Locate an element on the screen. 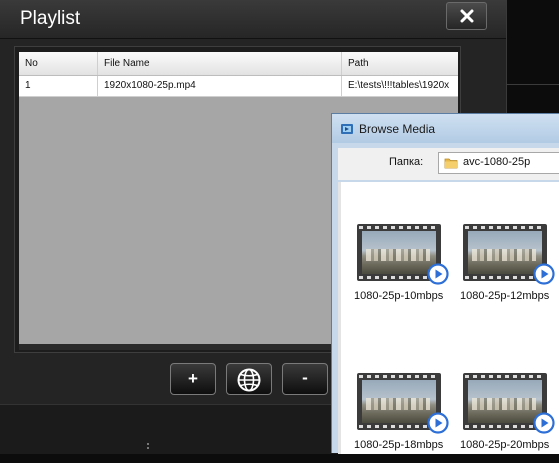 The width and height of the screenshot is (559, 463). close-icon is located at coordinates (467, 16).